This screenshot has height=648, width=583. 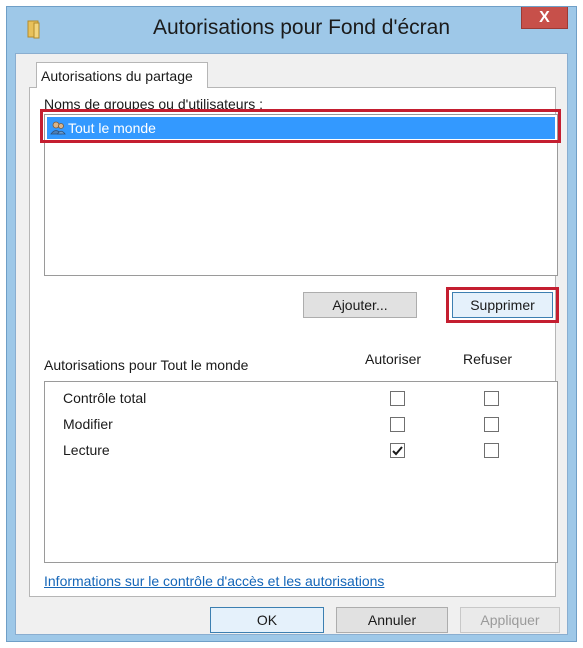 What do you see at coordinates (510, 620) in the screenshot?
I see `apply-button: Appliquer` at bounding box center [510, 620].